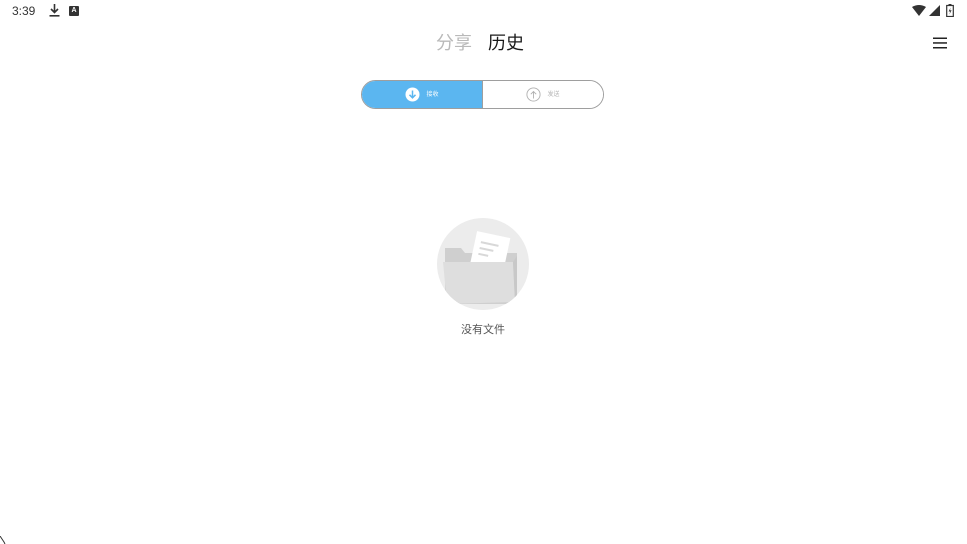  I want to click on corner-mark-icon, so click(3, 540).